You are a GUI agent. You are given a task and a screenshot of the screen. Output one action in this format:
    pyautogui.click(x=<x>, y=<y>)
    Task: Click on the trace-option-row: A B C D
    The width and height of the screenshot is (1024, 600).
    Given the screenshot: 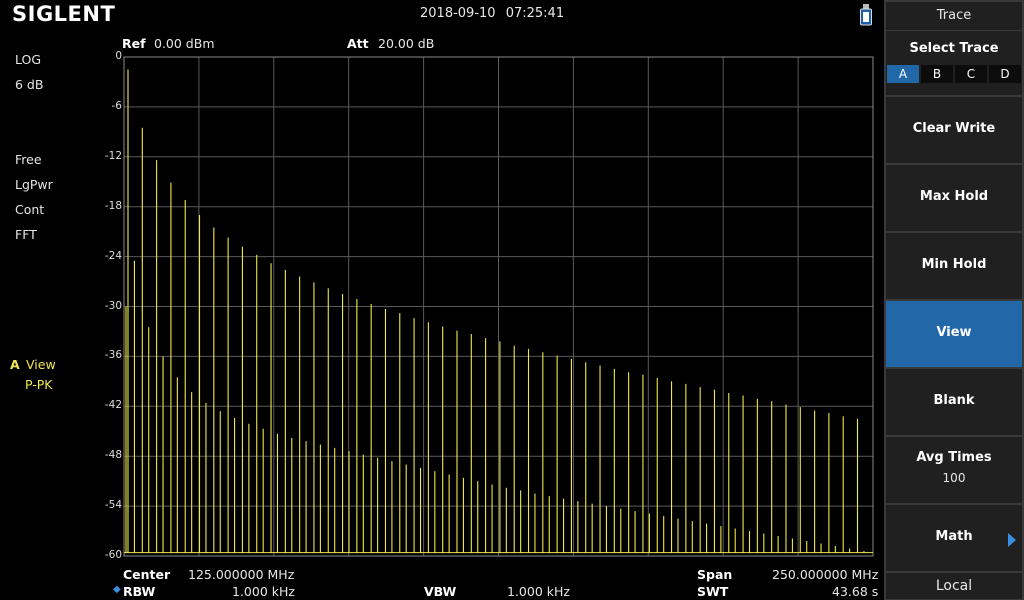 What is the action you would take?
    pyautogui.click(x=954, y=74)
    